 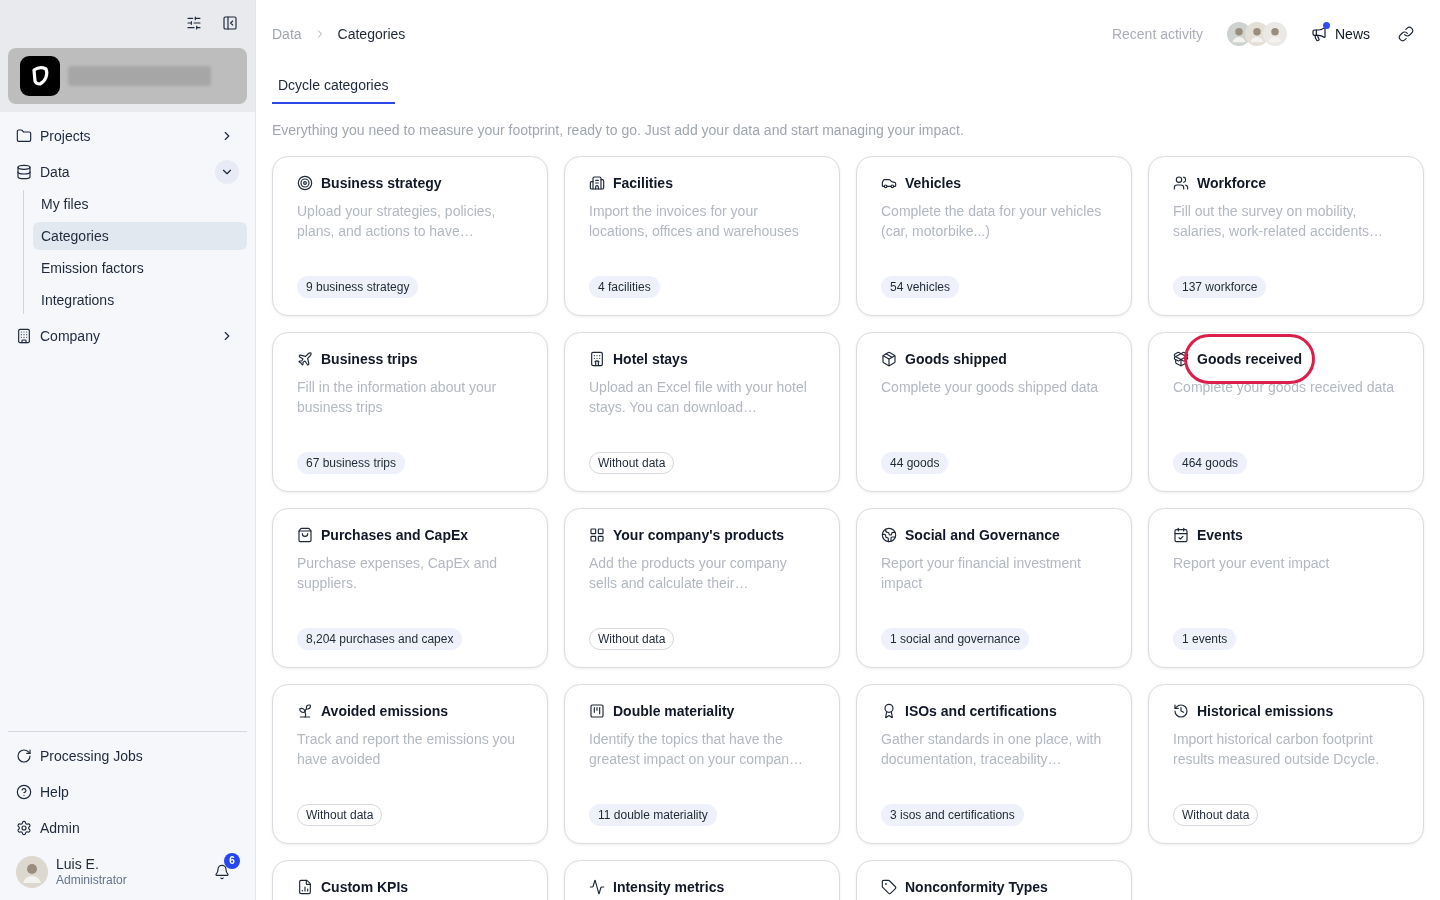 What do you see at coordinates (24, 336) in the screenshot?
I see `building-icon` at bounding box center [24, 336].